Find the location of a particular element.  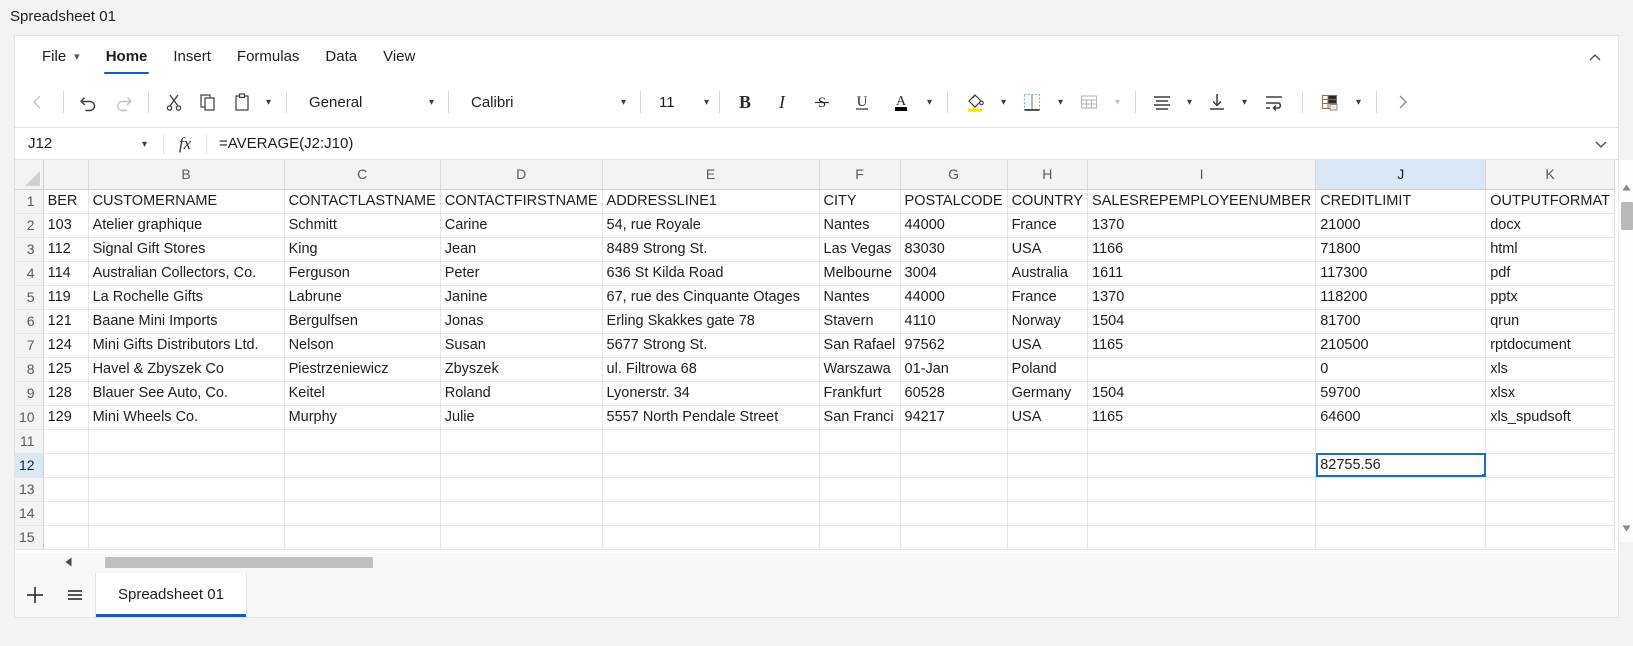

cell-H9: Germany is located at coordinates (1048, 393).